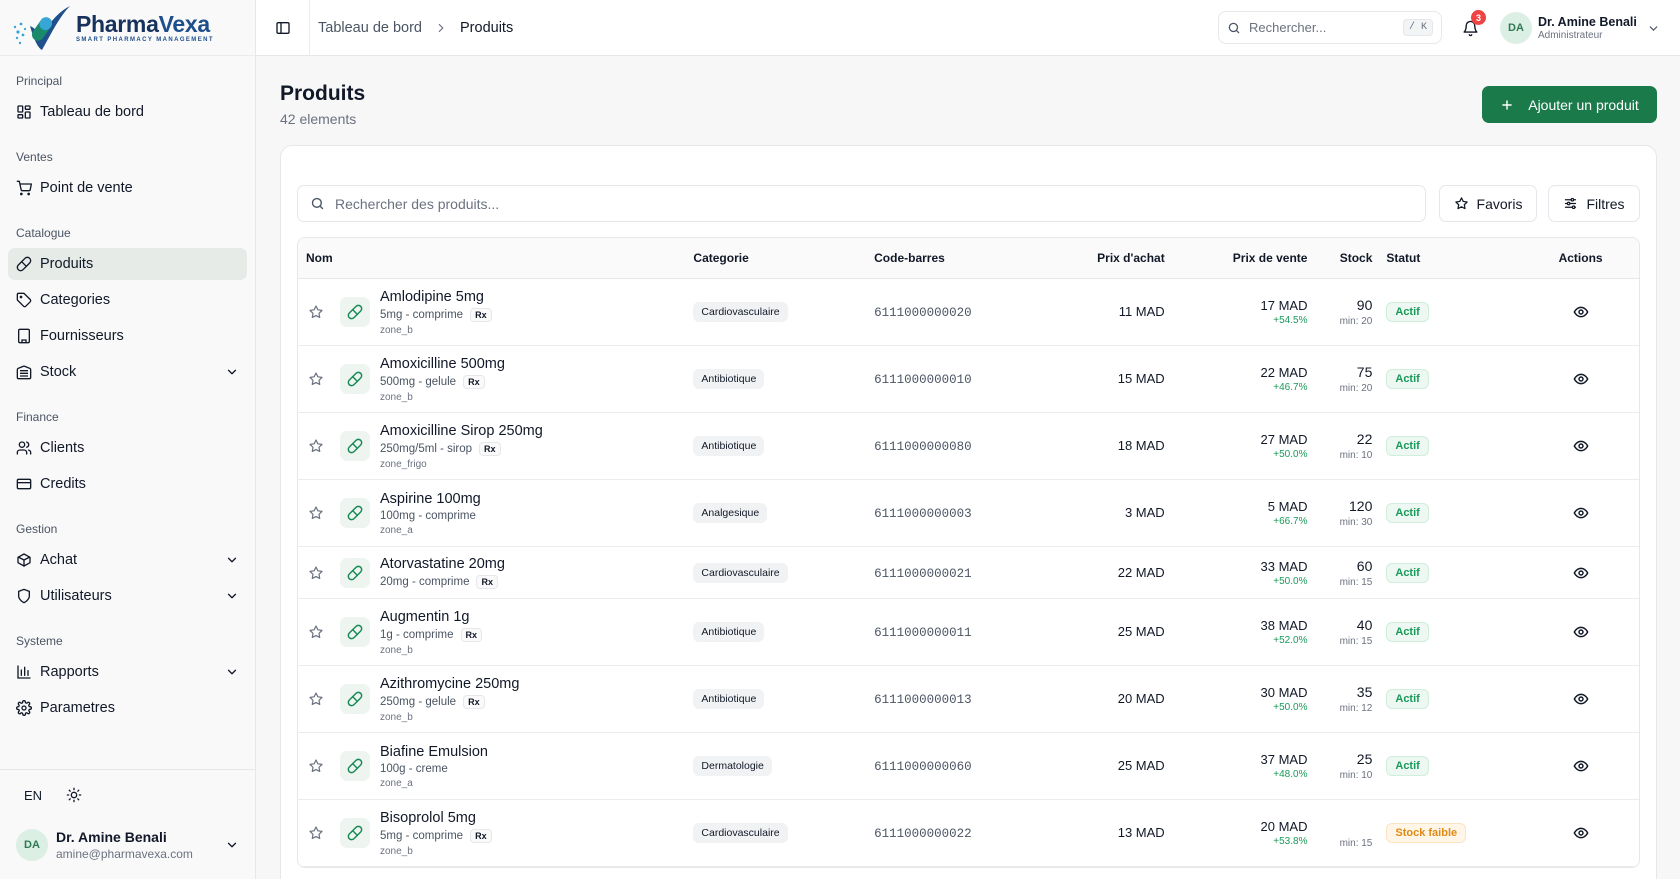  What do you see at coordinates (434, 752) in the screenshot?
I see `product-name: Biafine Emulsion` at bounding box center [434, 752].